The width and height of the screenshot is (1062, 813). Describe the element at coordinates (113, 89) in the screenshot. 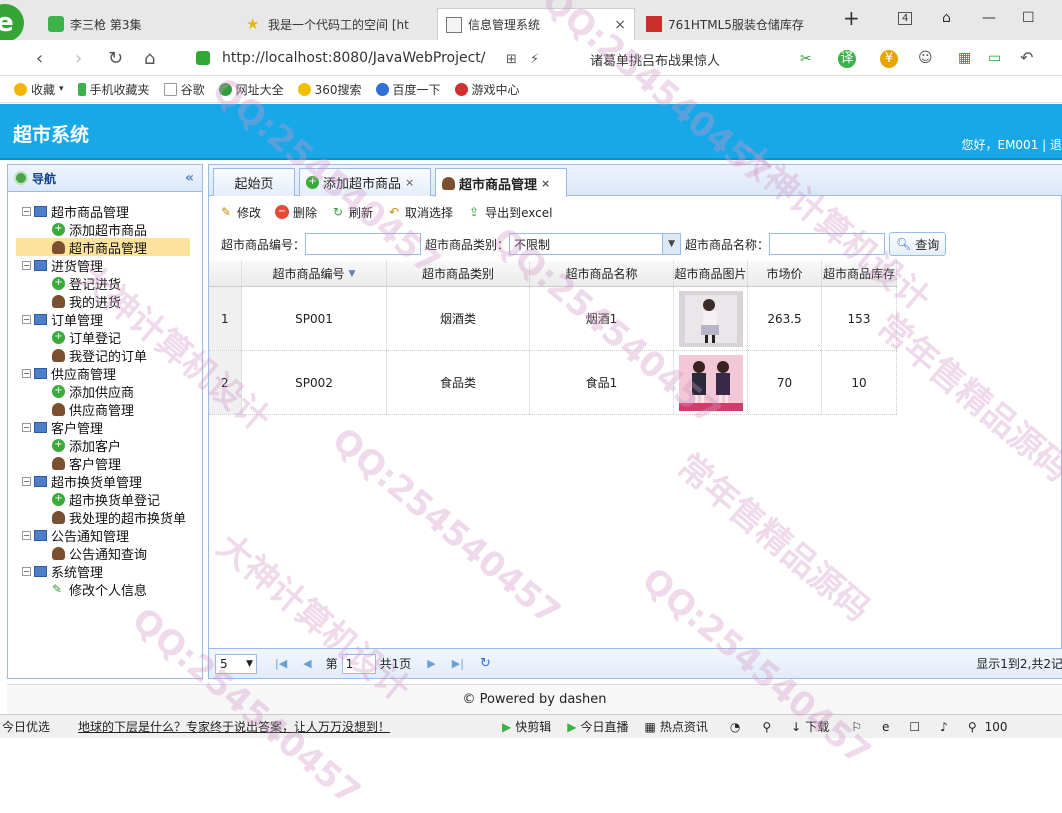

I see `bookmark-mobile: 手机收藏夹` at that location.